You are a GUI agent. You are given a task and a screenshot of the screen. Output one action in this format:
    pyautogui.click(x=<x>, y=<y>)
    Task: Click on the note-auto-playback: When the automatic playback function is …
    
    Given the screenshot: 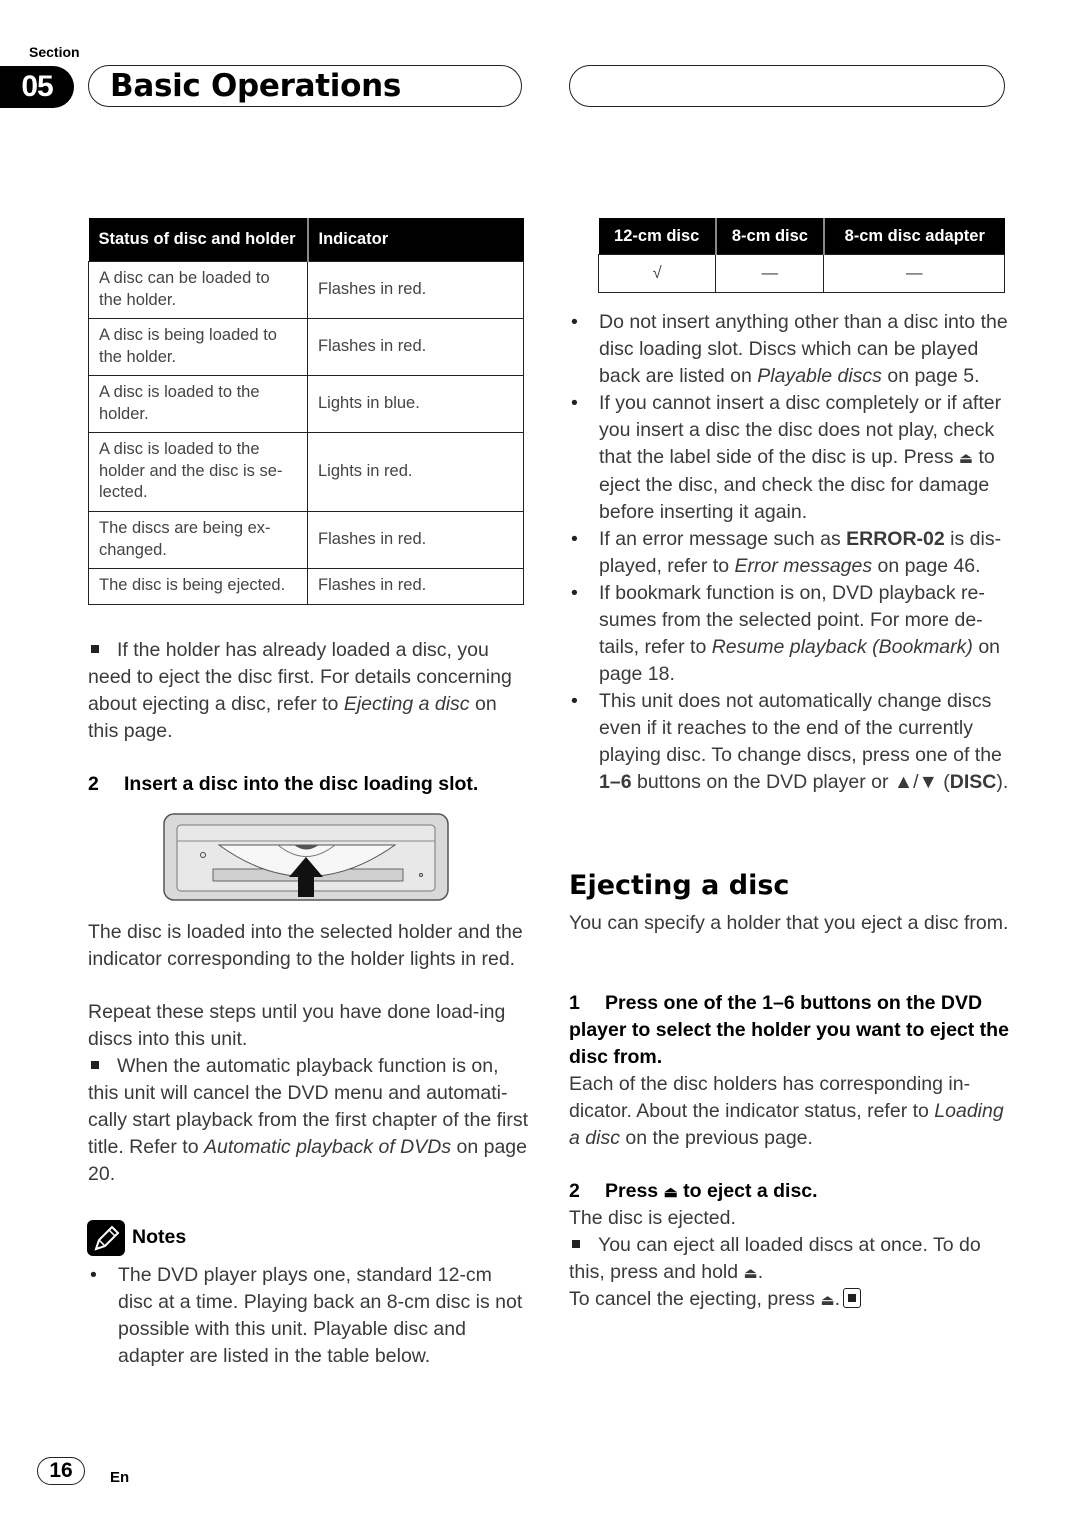 What is the action you would take?
    pyautogui.click(x=308, y=1120)
    